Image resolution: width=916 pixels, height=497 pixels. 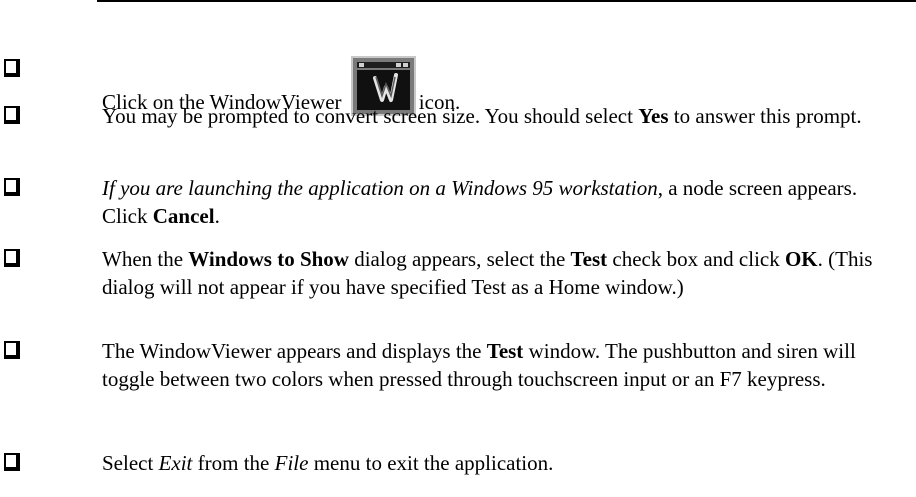 I want to click on text-segment-bold: Windows to Show, so click(x=268, y=259).